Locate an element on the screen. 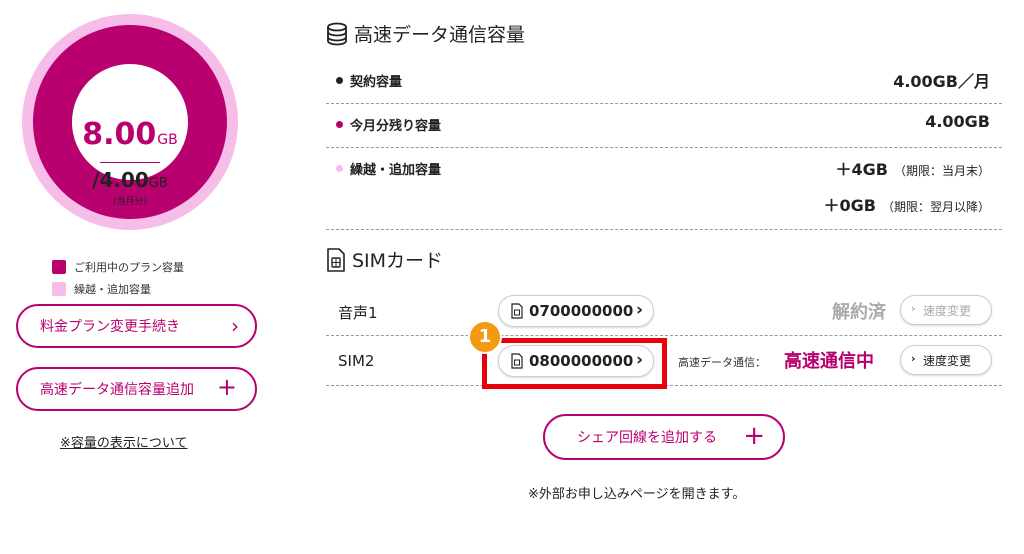  remaining-value: 8.00GB is located at coordinates (130, 134).